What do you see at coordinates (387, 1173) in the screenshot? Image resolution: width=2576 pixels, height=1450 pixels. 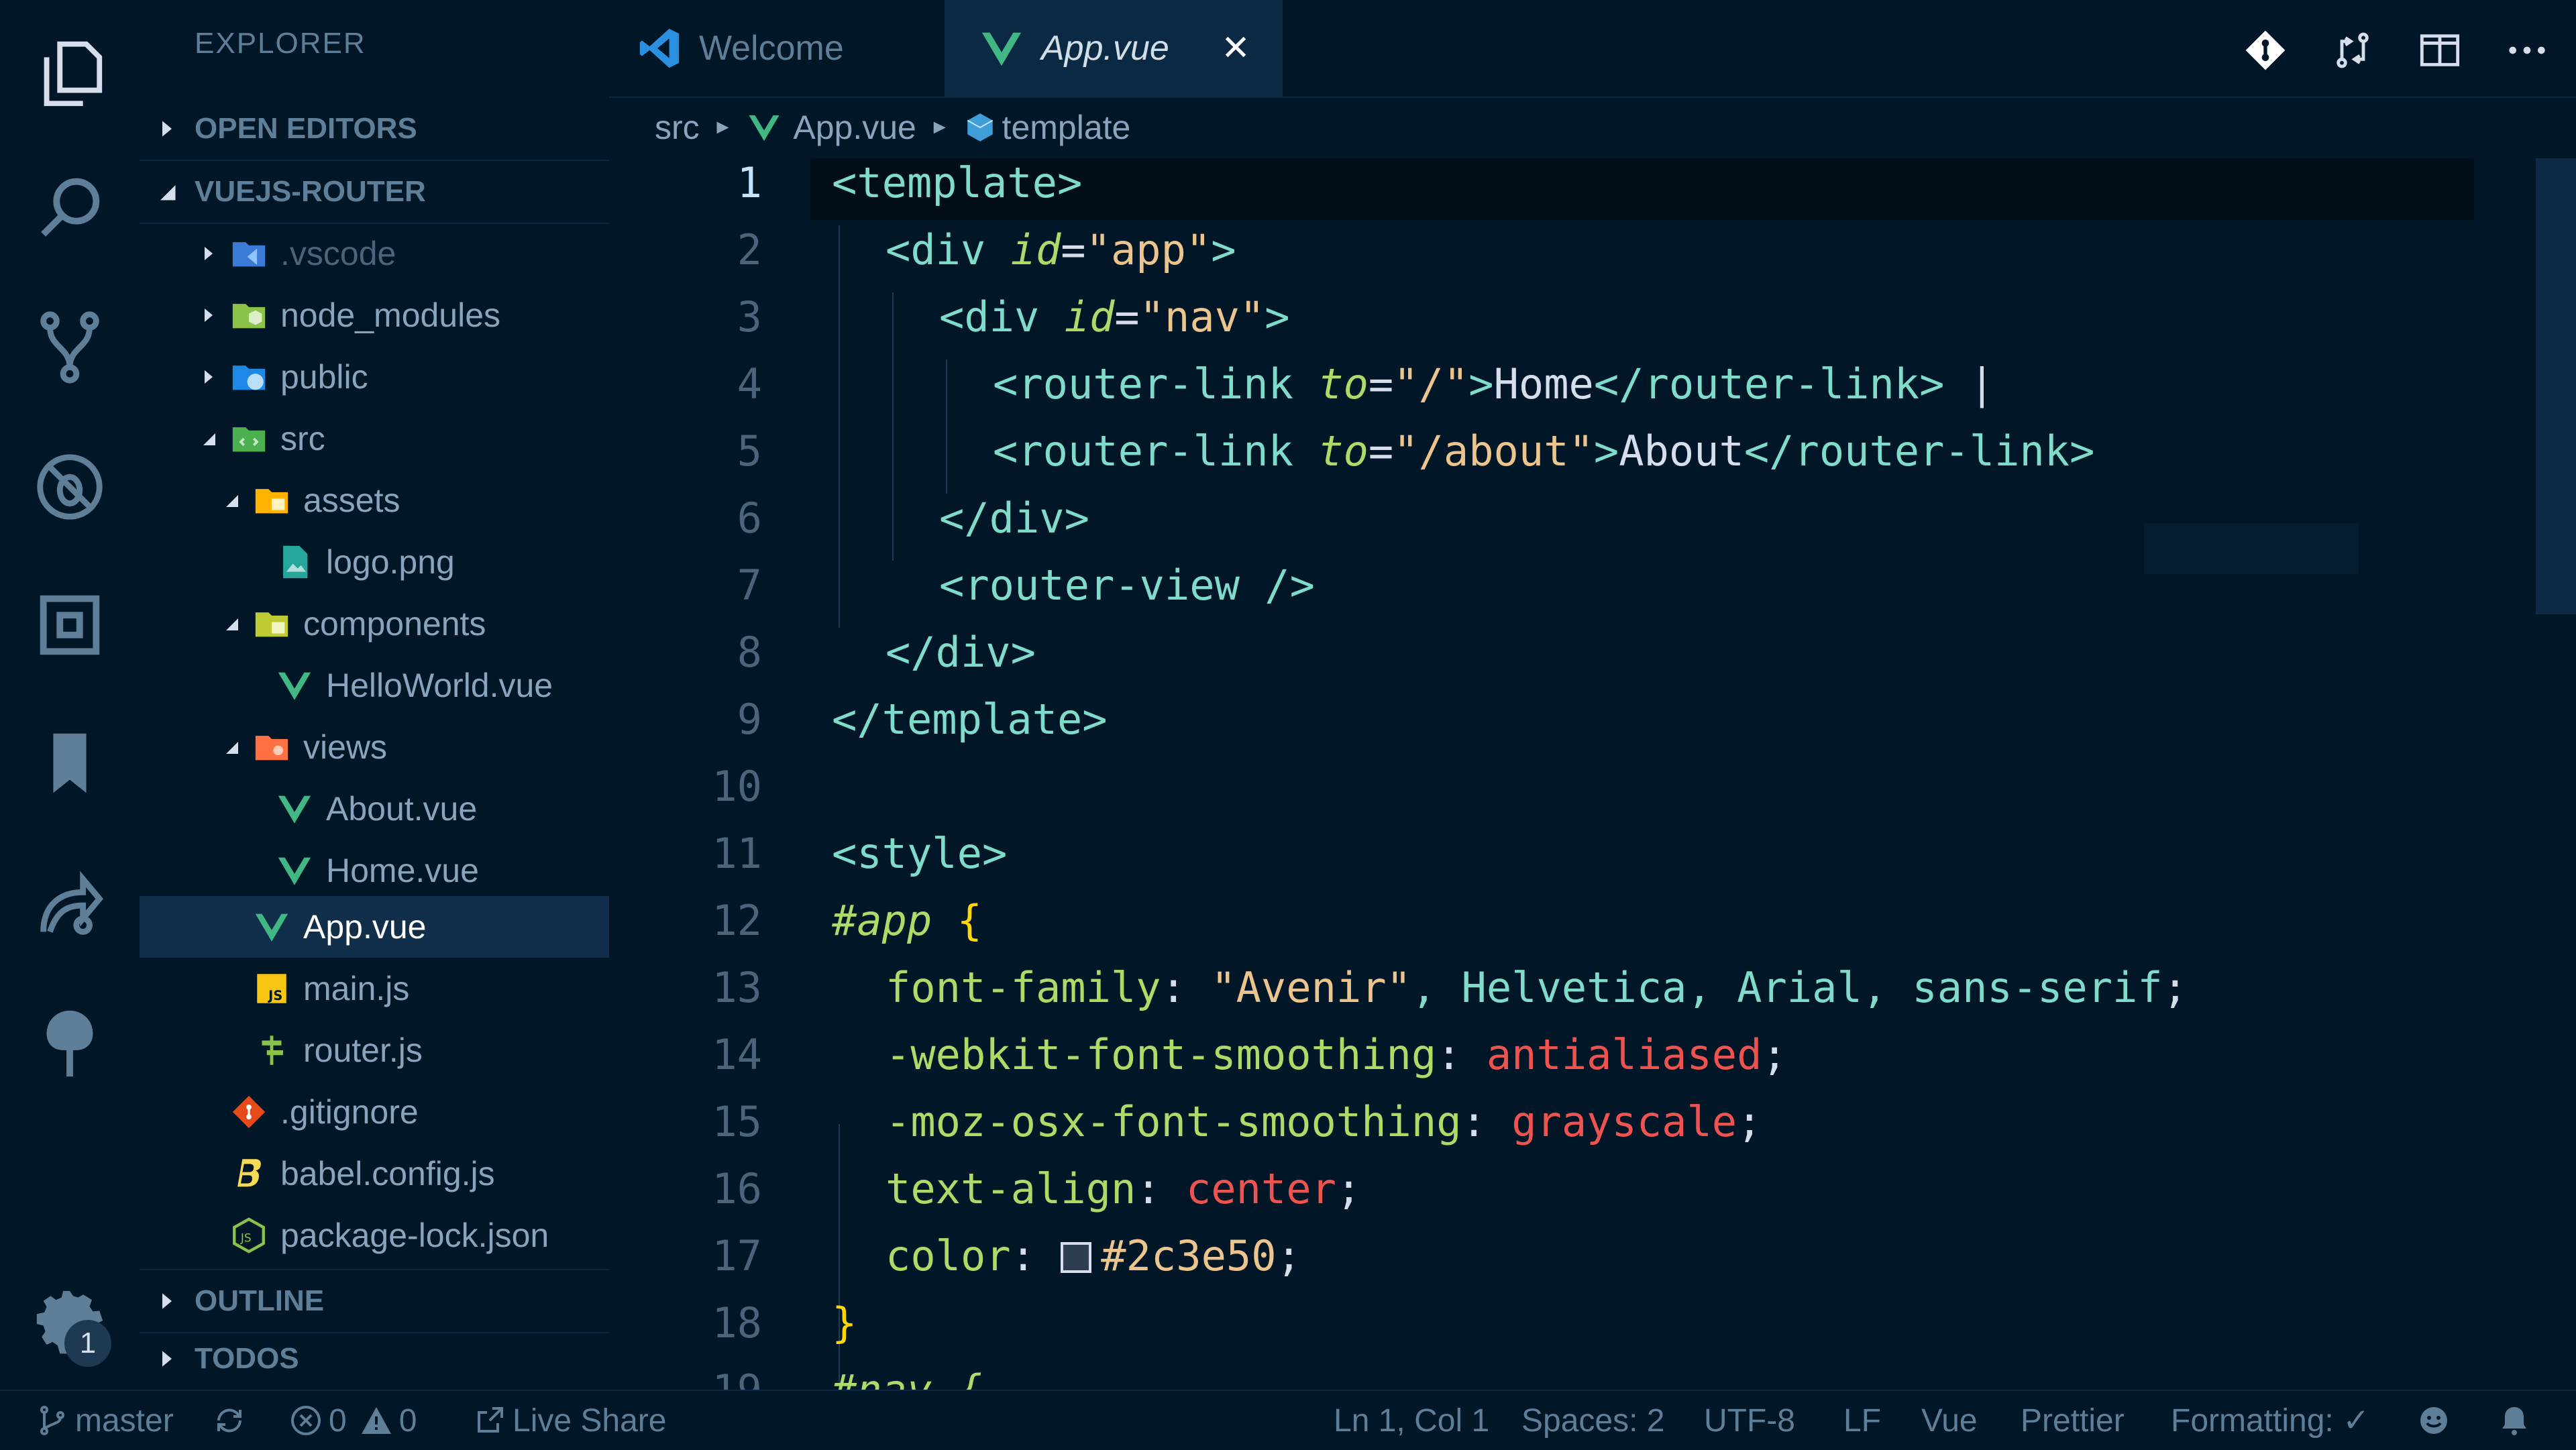 I see `tree-item-label: babel.config.js` at bounding box center [387, 1173].